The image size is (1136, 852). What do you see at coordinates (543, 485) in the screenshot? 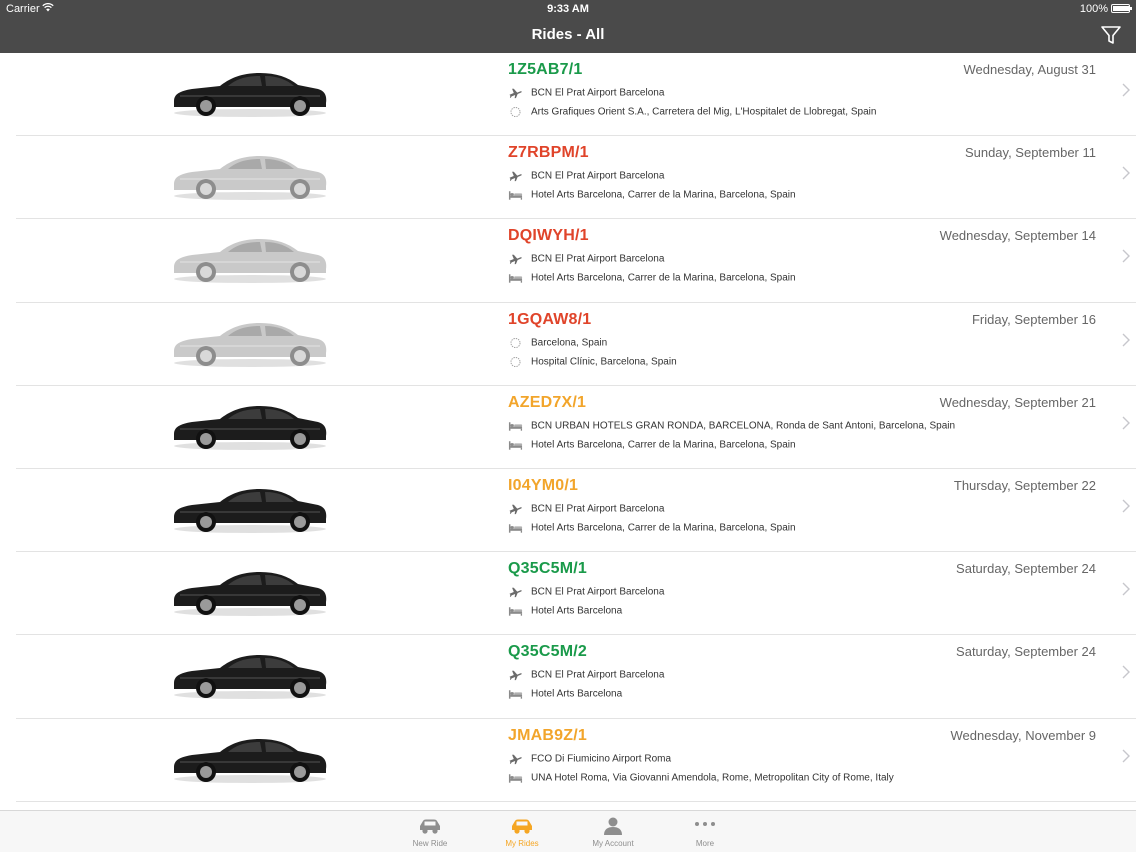
I see `ride-code: I04YM0/1` at bounding box center [543, 485].